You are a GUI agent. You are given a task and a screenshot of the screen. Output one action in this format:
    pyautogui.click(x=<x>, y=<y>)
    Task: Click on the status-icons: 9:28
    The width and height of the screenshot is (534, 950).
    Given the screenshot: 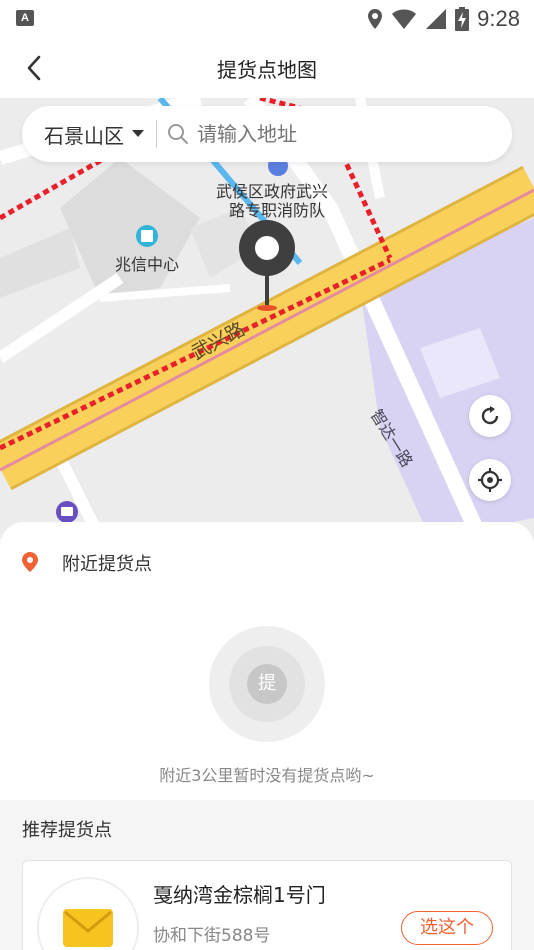 What is the action you would take?
    pyautogui.click(x=443, y=19)
    